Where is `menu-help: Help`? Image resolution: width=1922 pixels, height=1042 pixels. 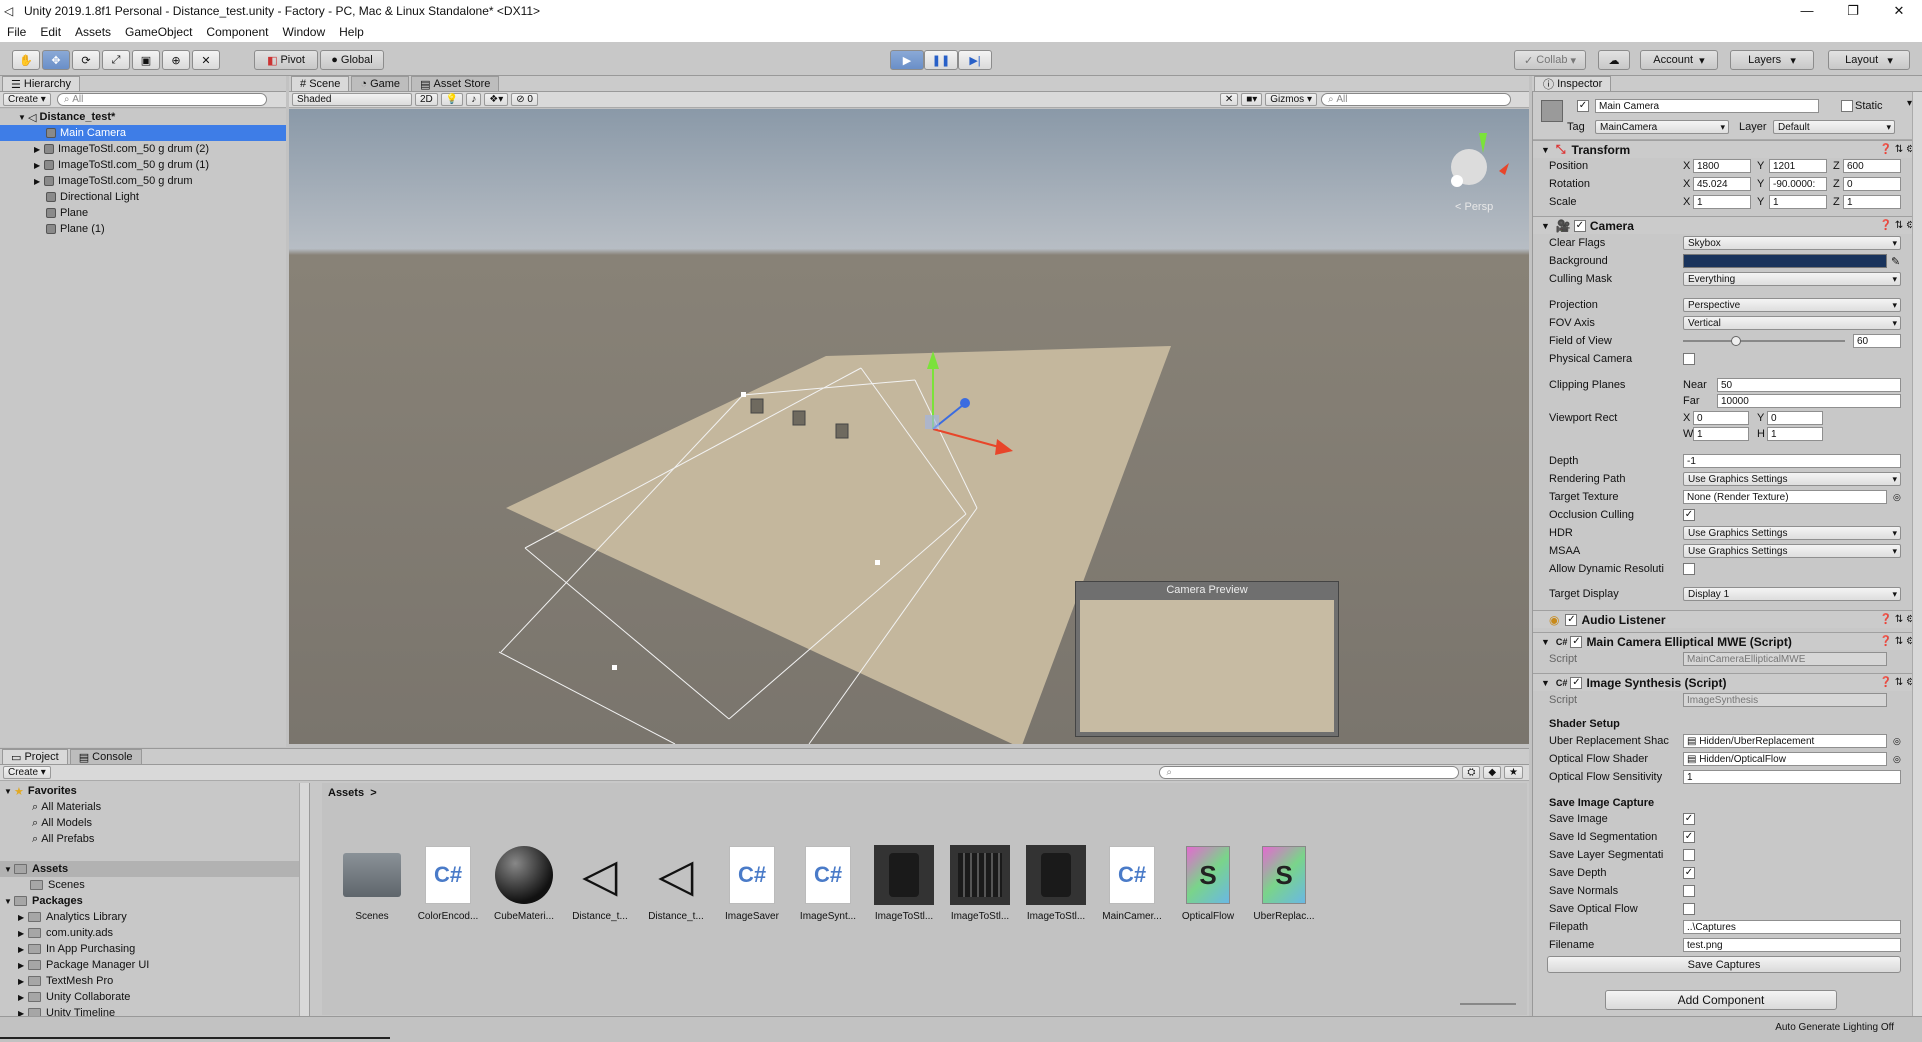 menu-help: Help is located at coordinates (351, 32).